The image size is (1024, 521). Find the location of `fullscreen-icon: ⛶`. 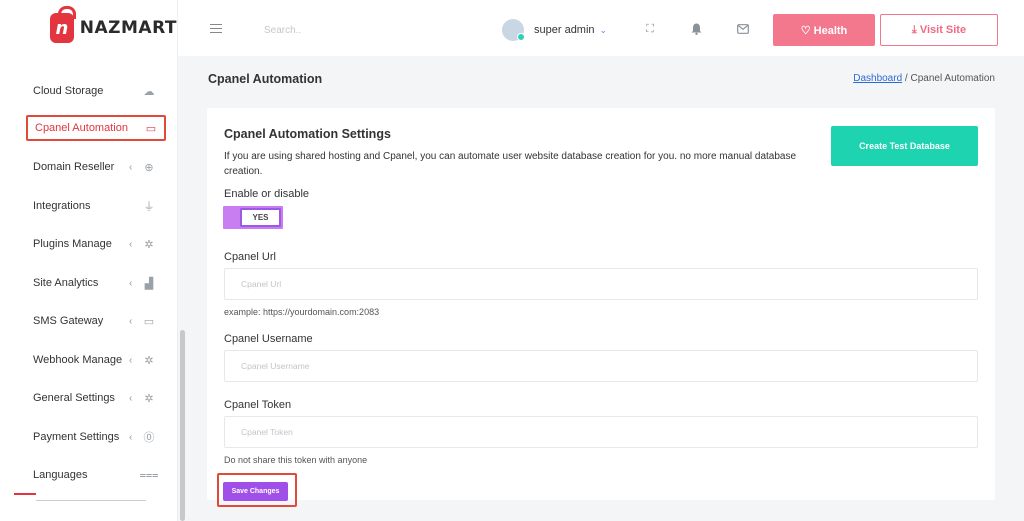

fullscreen-icon: ⛶ is located at coordinates (650, 29).